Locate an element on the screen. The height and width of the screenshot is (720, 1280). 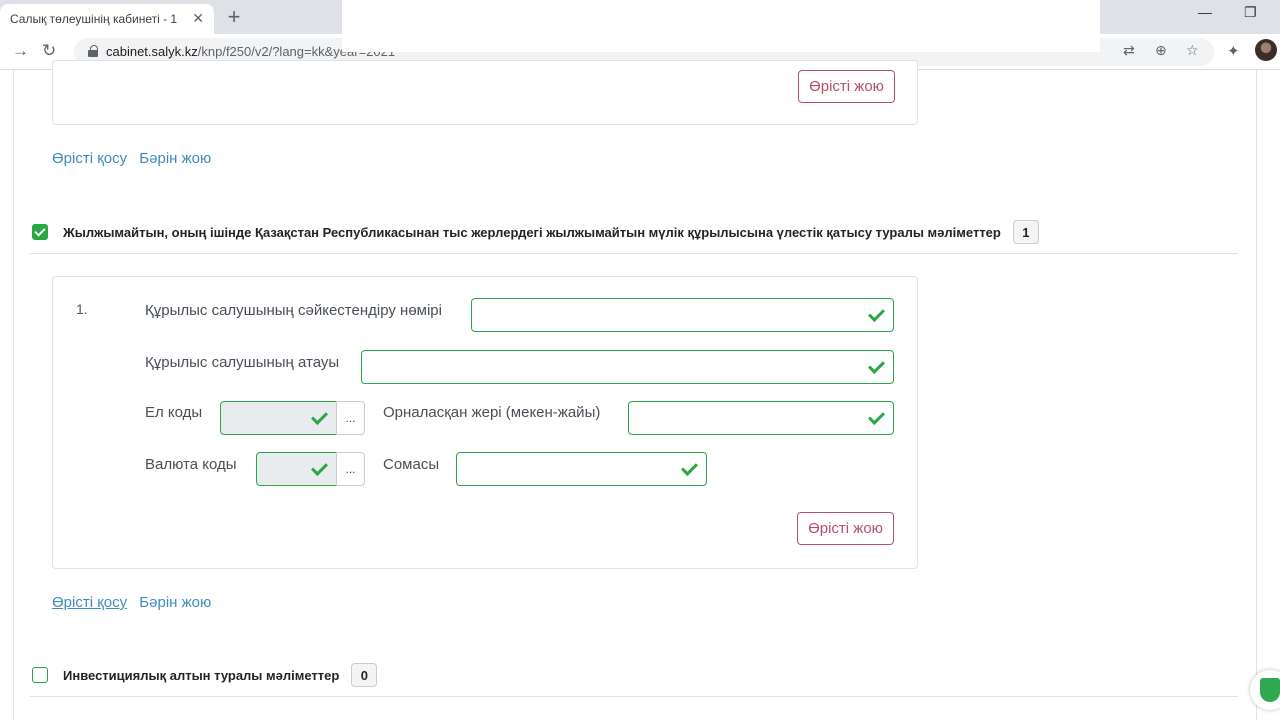
developer-name-field is located at coordinates (627, 367).